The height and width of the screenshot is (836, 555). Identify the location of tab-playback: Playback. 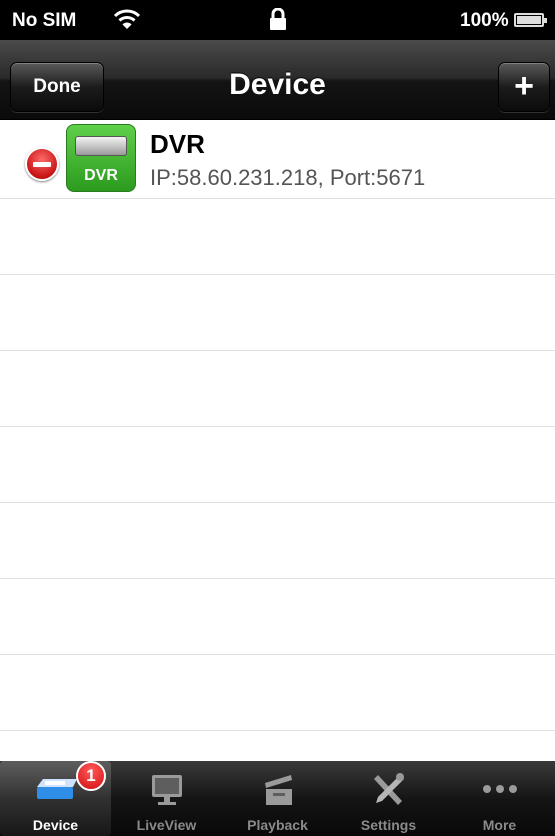
(277, 798).